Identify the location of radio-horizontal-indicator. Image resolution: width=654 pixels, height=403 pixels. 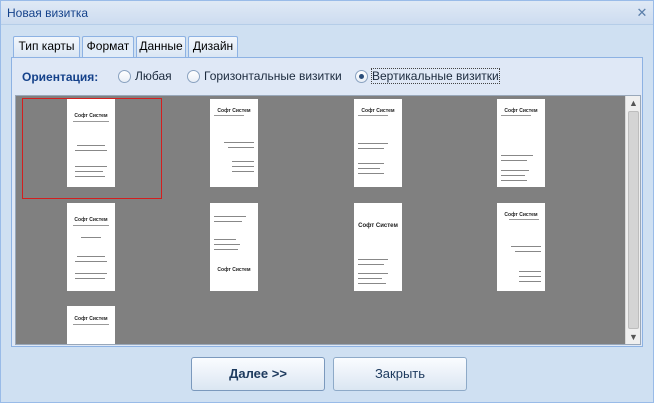
(193, 76).